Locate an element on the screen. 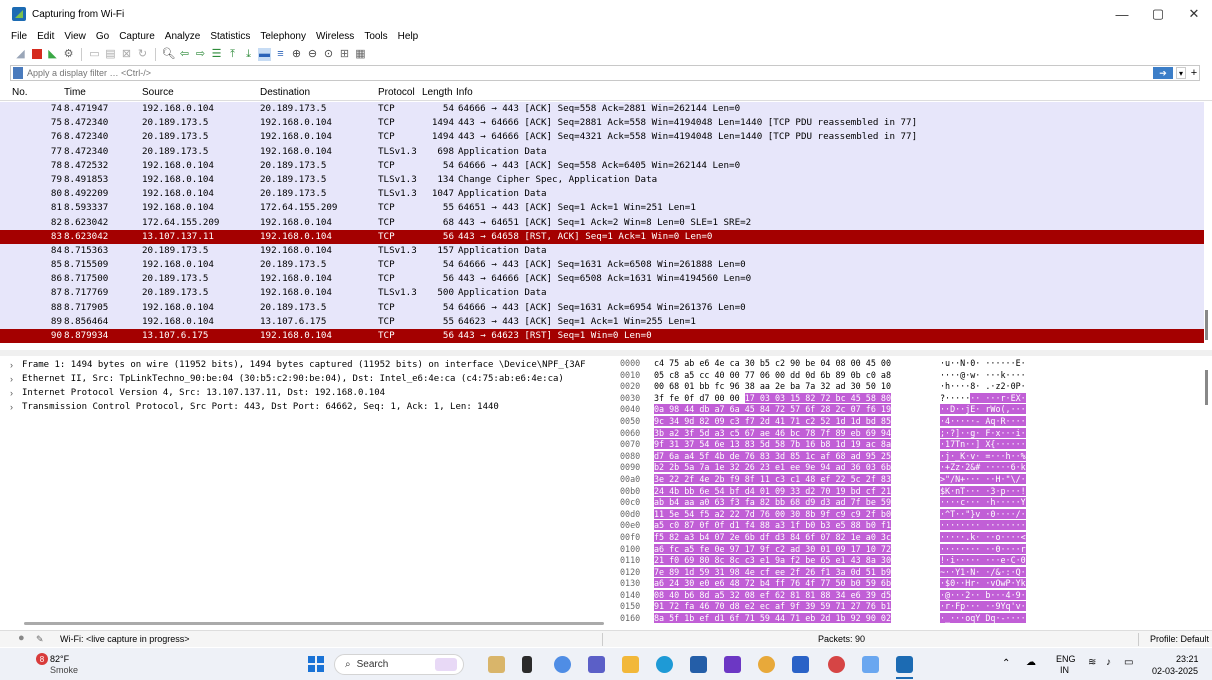  volume-icon: ♪ is located at coordinates (1108, 662).